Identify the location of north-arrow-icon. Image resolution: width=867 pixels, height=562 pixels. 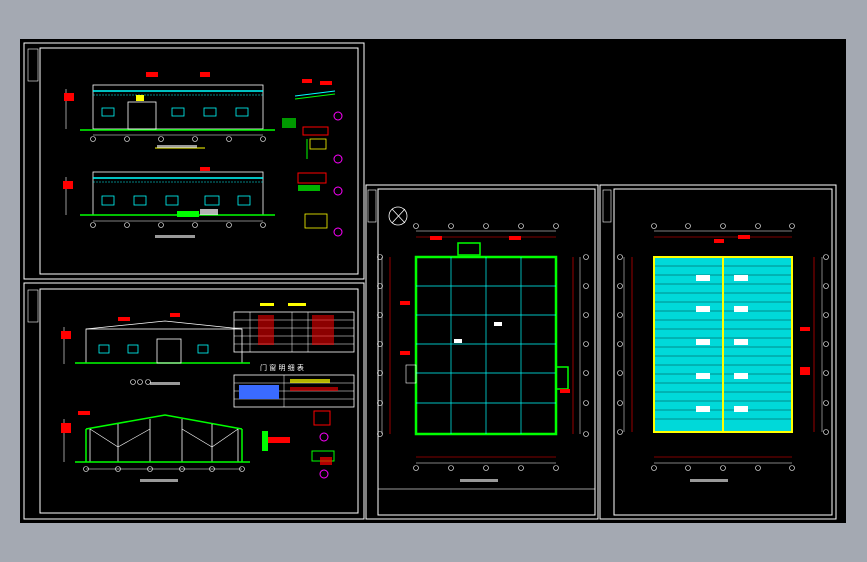
(398, 216).